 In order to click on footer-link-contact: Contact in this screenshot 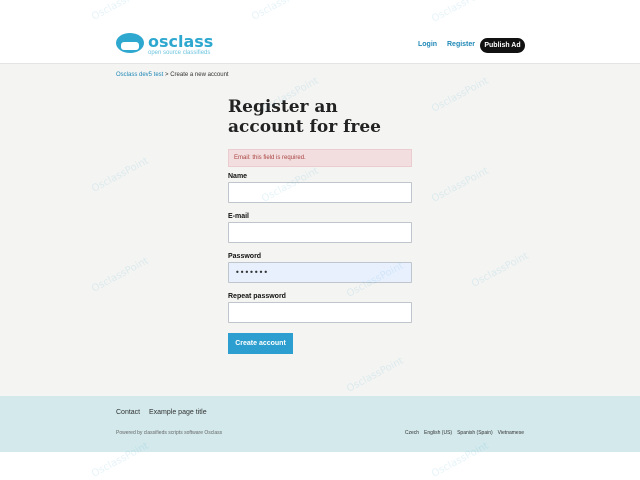, I will do `click(128, 412)`.